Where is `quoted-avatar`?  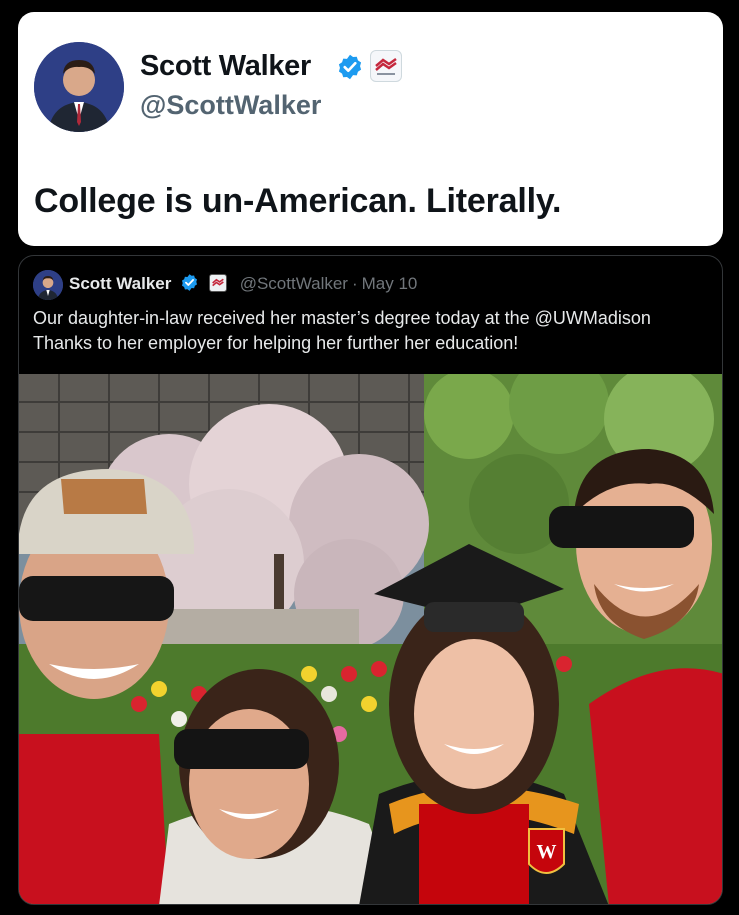
quoted-avatar is located at coordinates (48, 285).